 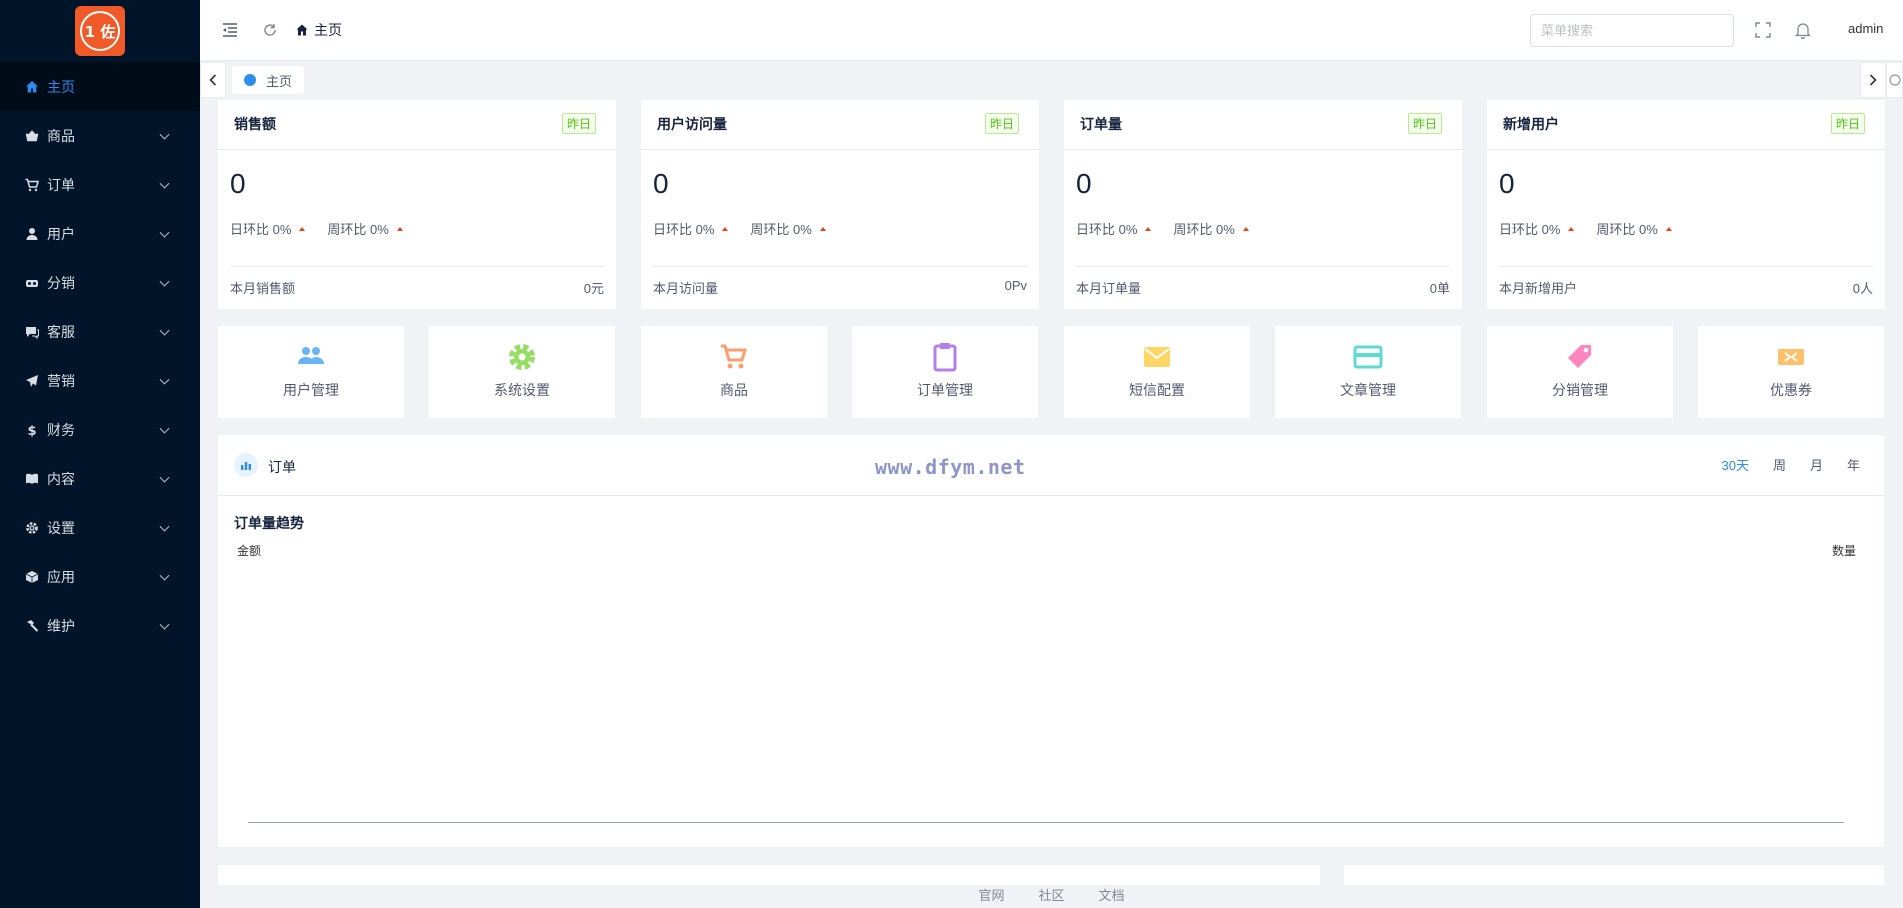 I want to click on mail-icon, so click(x=1157, y=357).